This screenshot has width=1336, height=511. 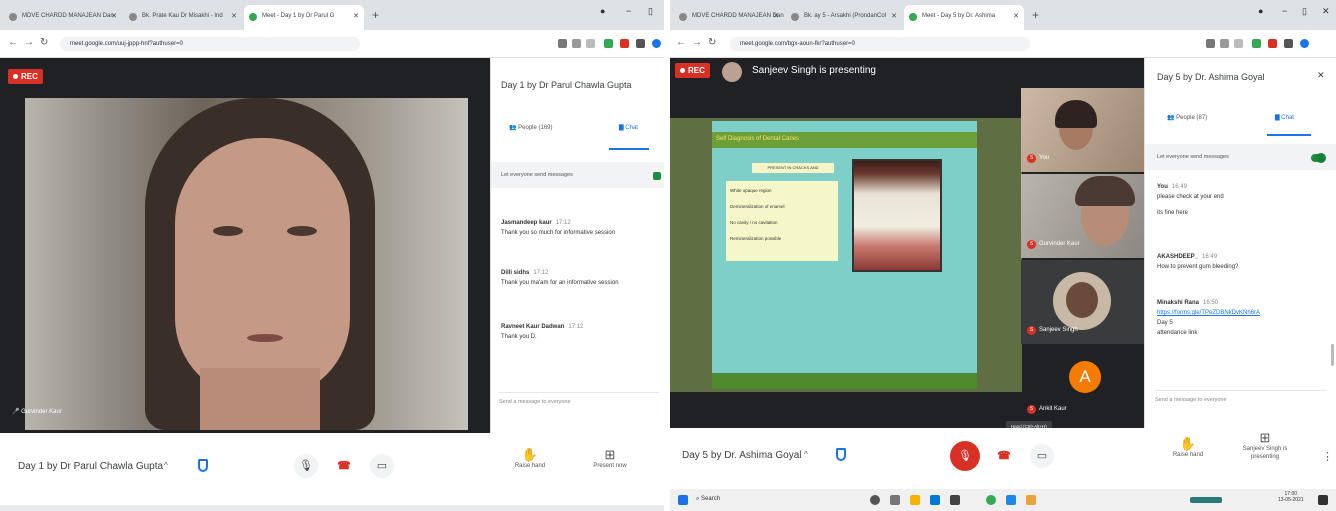 What do you see at coordinates (964, 17) in the screenshot?
I see `browser-tab-active: Meet - Day 5 by Dr. Ashima ✕` at bounding box center [964, 17].